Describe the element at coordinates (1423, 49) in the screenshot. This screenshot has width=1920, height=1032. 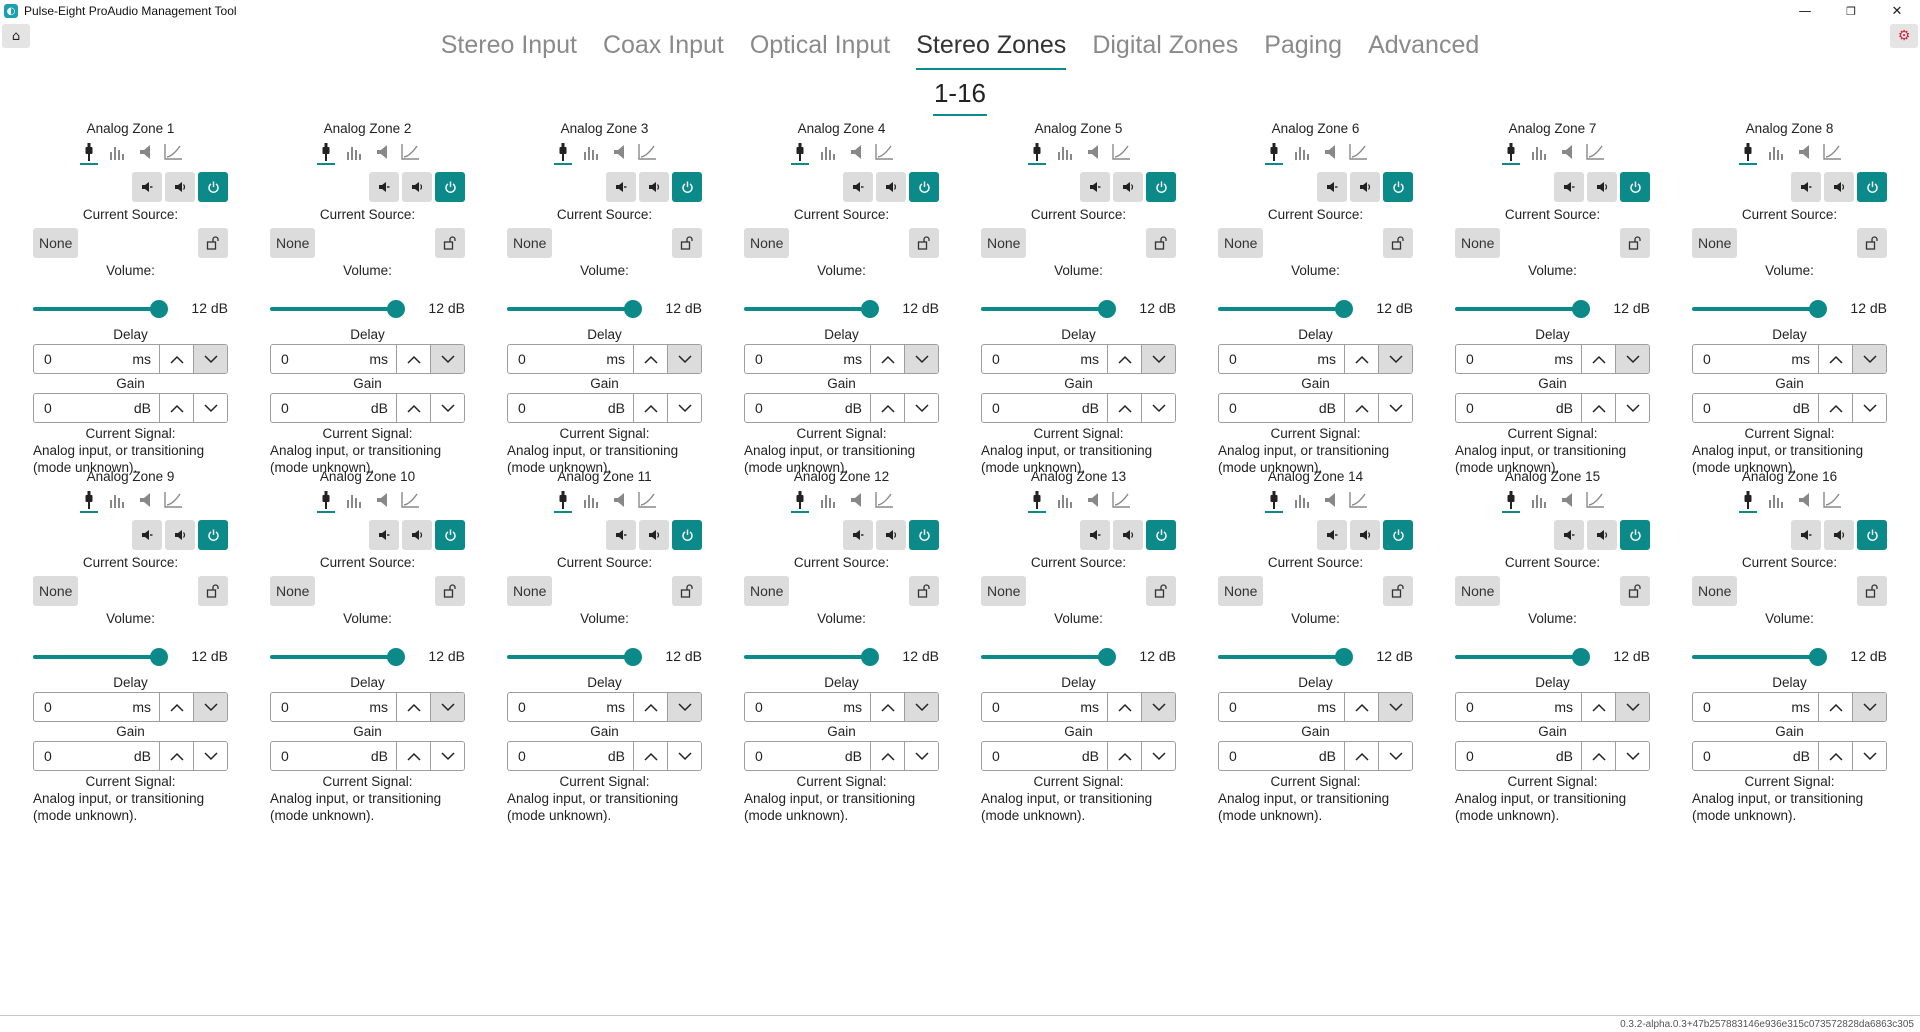
I see `tab-advanced: Advanced` at that location.